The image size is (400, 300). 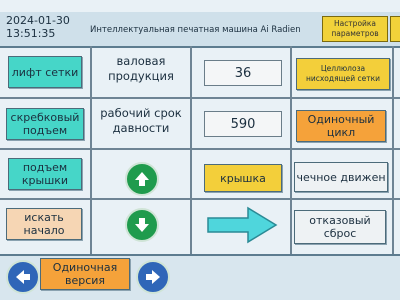 What do you see at coordinates (31, 33) in the screenshot?
I see `time-text: 13:51:35` at bounding box center [31, 33].